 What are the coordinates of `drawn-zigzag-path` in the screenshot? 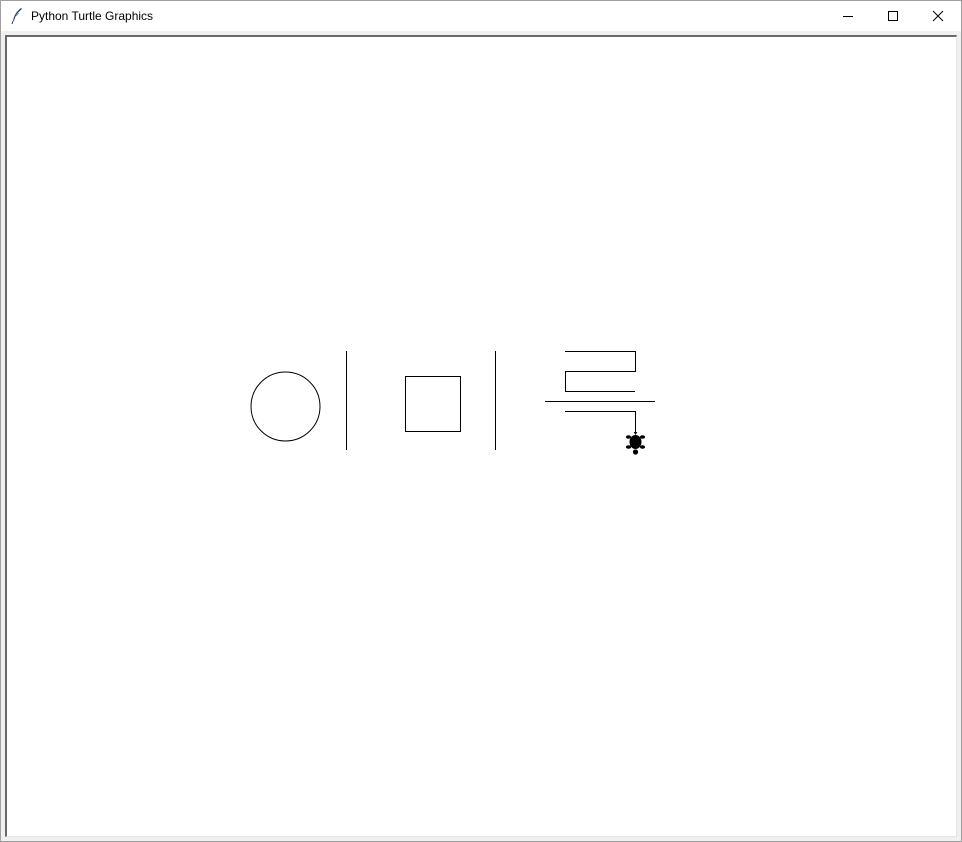 It's located at (600, 371).